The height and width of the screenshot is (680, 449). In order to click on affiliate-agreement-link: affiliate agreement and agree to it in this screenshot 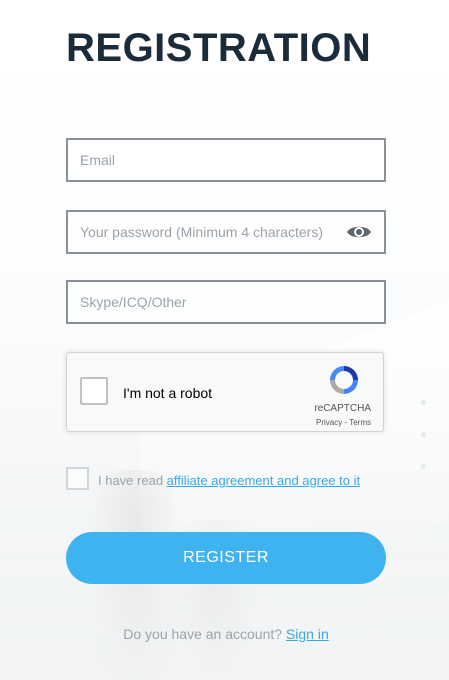, I will do `click(263, 480)`.